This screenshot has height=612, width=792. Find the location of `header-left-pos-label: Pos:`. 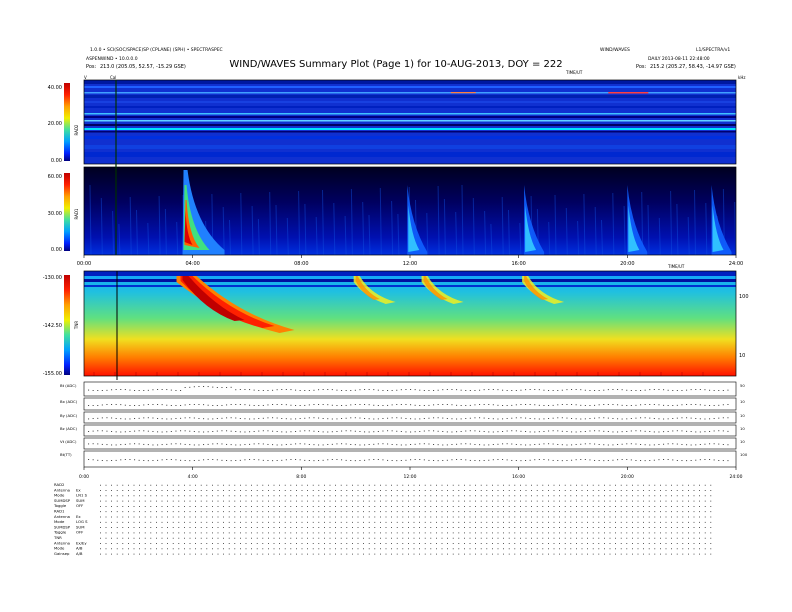

header-left-pos-label: Pos: is located at coordinates (91, 67).